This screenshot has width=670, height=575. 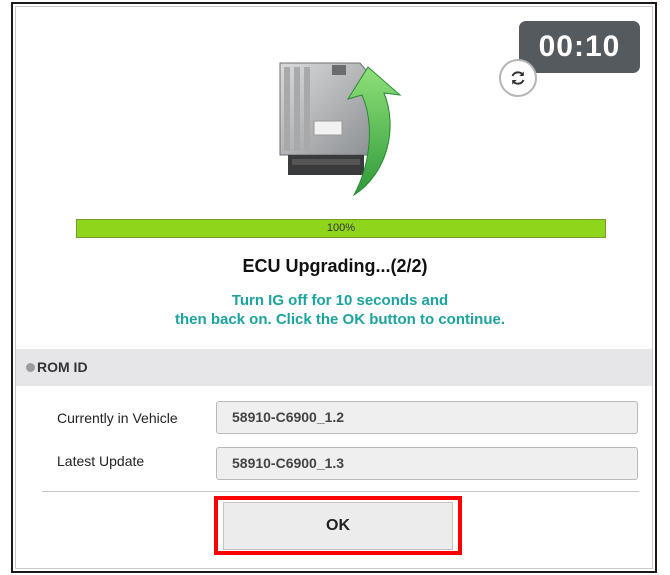 I want to click on current-version-field: 58910-C6900_1.2, so click(x=427, y=417).